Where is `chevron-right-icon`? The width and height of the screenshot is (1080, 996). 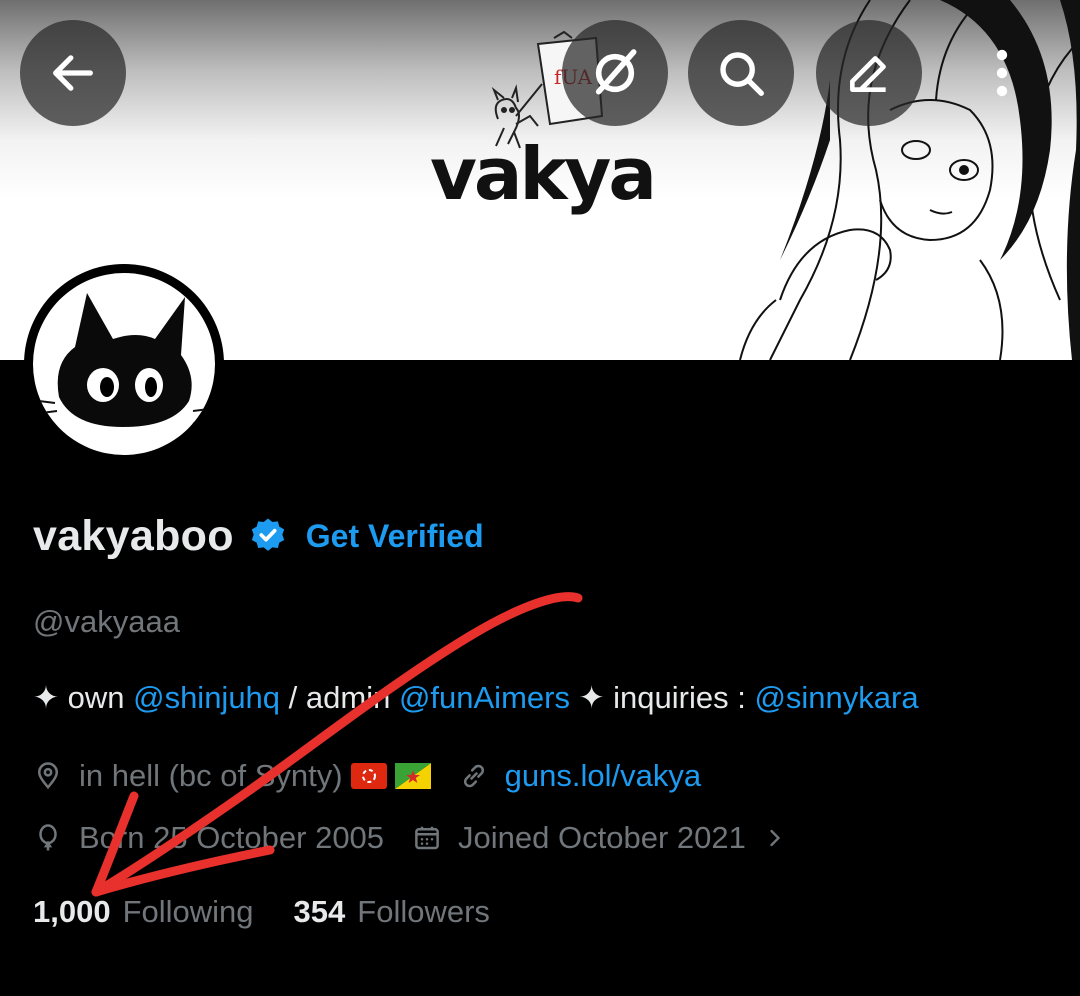 chevron-right-icon is located at coordinates (775, 838).